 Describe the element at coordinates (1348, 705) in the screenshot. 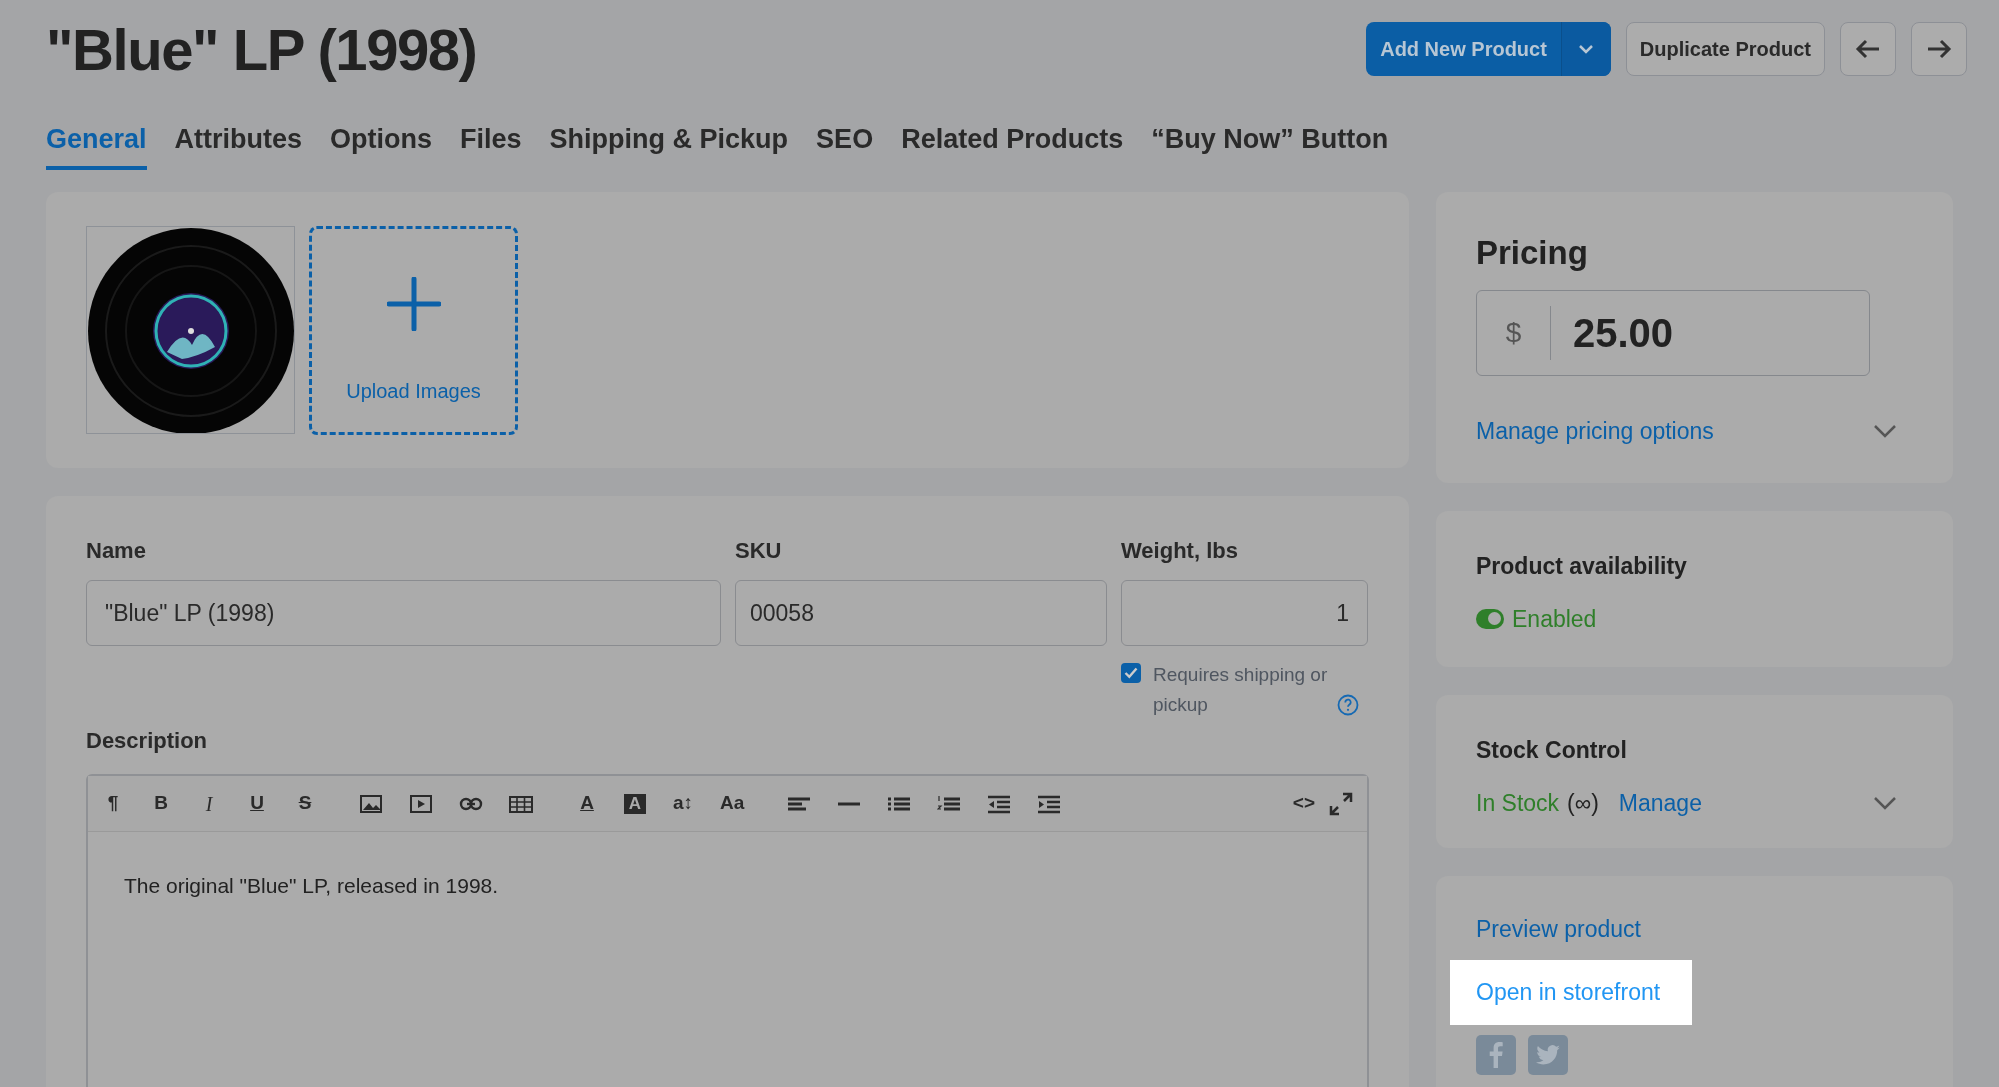

I see `help-icon` at that location.